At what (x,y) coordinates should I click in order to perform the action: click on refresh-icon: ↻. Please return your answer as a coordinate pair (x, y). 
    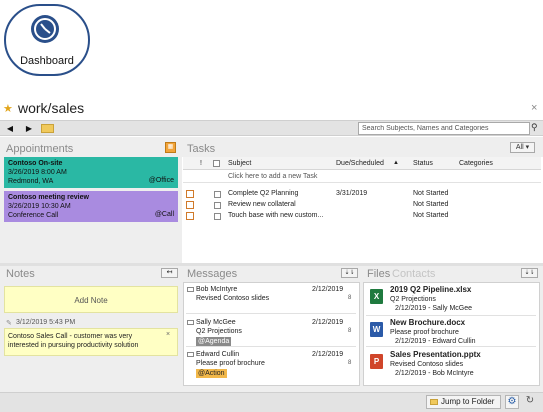
    Looking at the image, I should click on (530, 402).